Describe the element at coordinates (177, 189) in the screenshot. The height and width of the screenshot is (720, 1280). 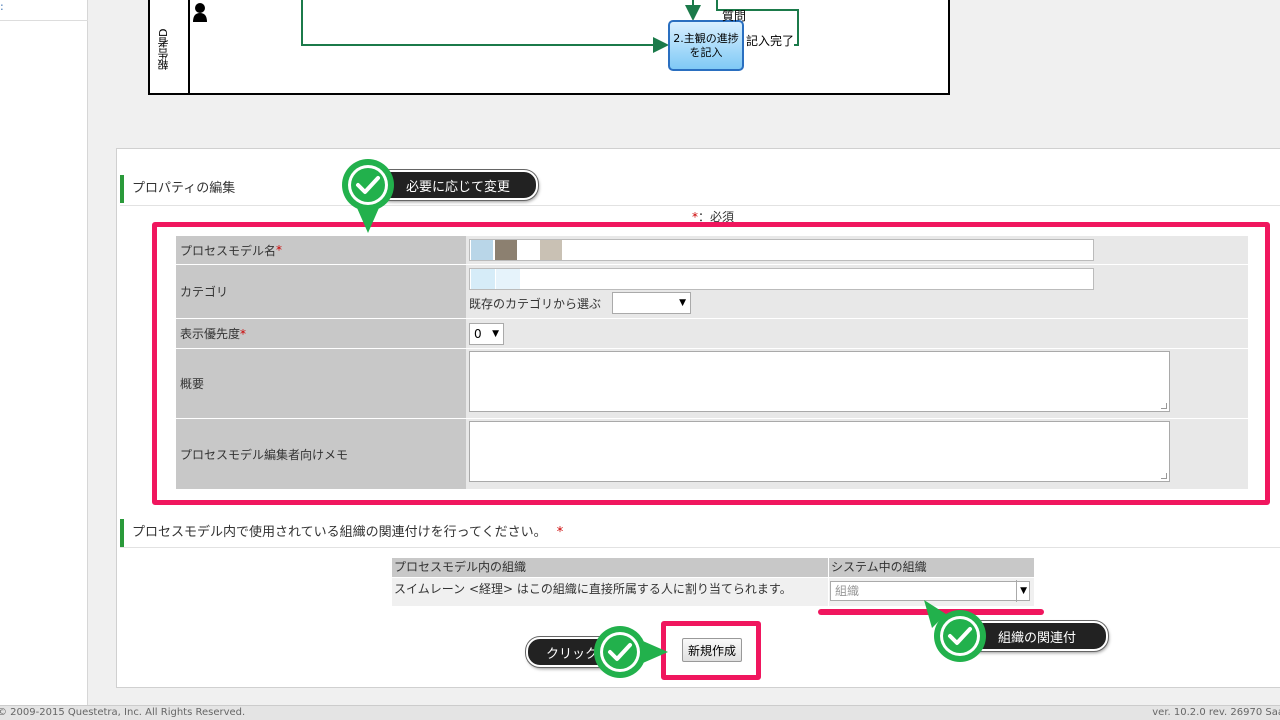
I see `section-title-properties: プロパティの編集` at that location.